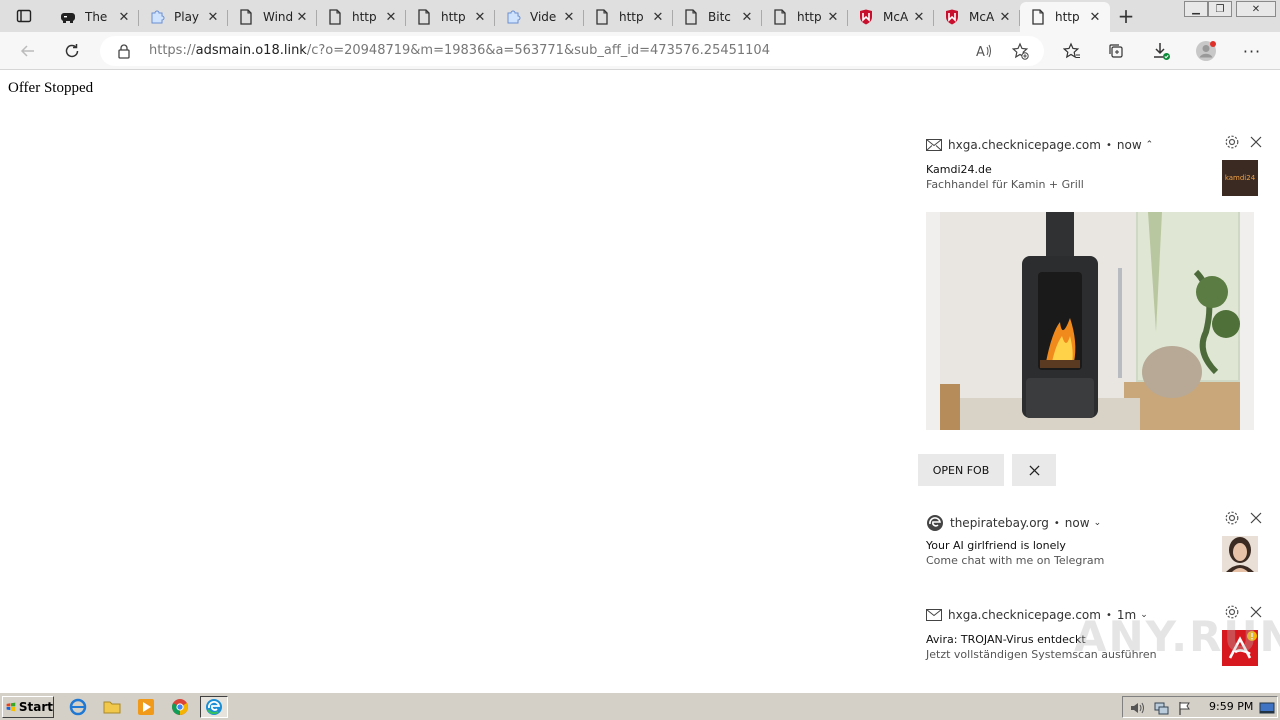 Image resolution: width=1280 pixels, height=720 pixels. Describe the element at coordinates (640, 706) in the screenshot. I see `taskbar: Start 9:59 PM` at that location.